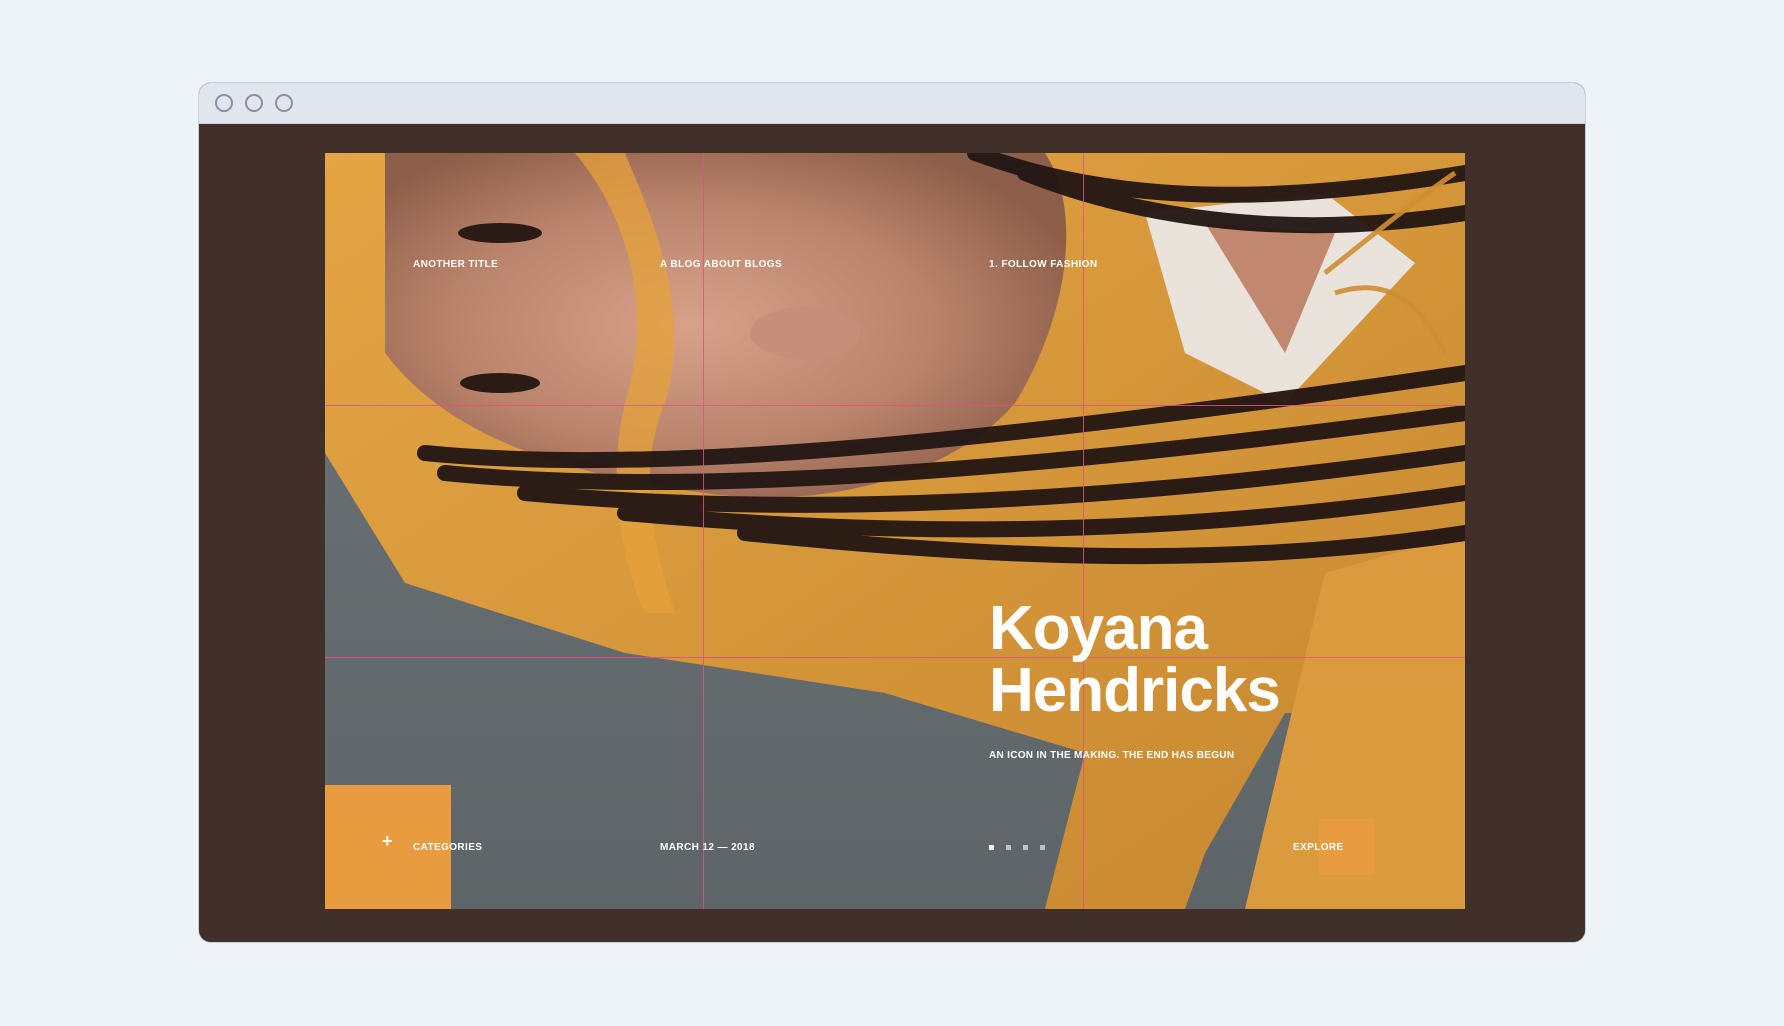 The image size is (1784, 1026). I want to click on plus-icon: +, so click(387, 841).